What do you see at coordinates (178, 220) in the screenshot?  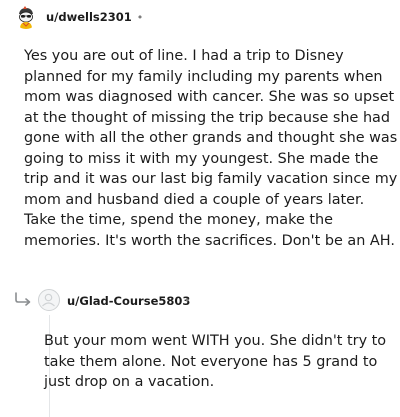 I see `comment-line: Take the time, spend the money, make the` at bounding box center [178, 220].